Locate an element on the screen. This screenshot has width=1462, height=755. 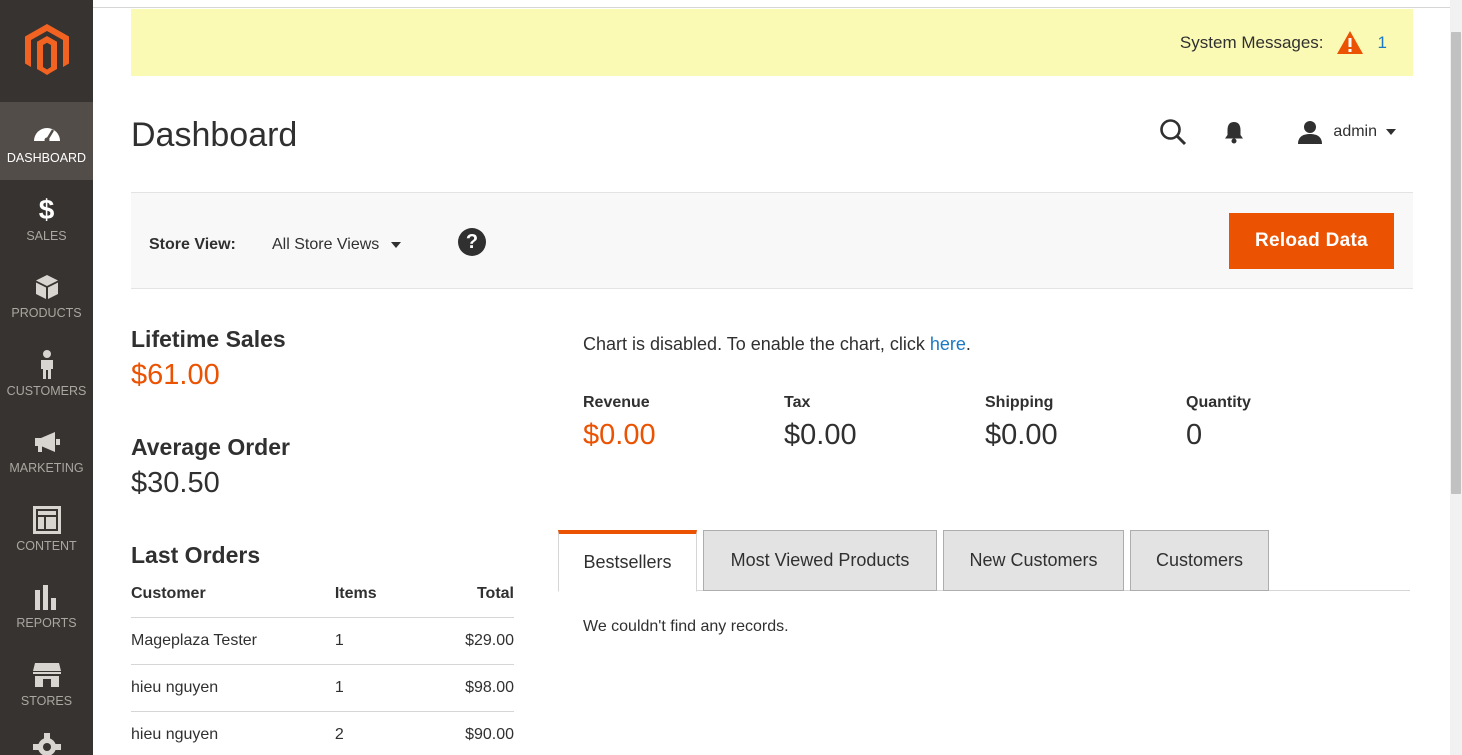
sidebar-item-label: SALES is located at coordinates (46, 236).